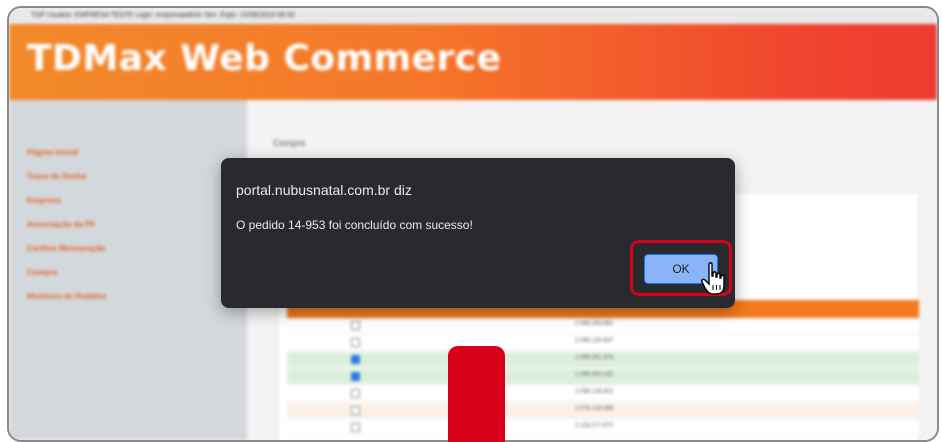 This screenshot has width=942, height=442. I want to click on table-row: 2.095.138.601, so click(603, 394).